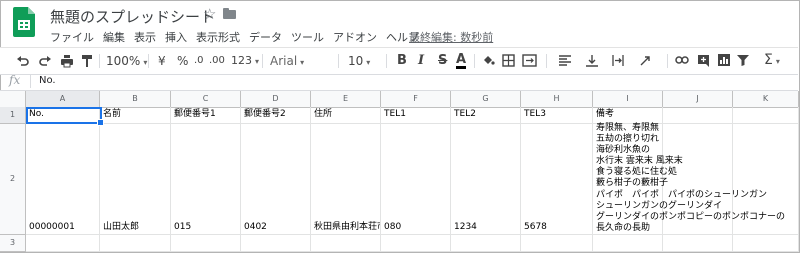  What do you see at coordinates (15, 80) in the screenshot?
I see `fx-icon: fx` at bounding box center [15, 80].